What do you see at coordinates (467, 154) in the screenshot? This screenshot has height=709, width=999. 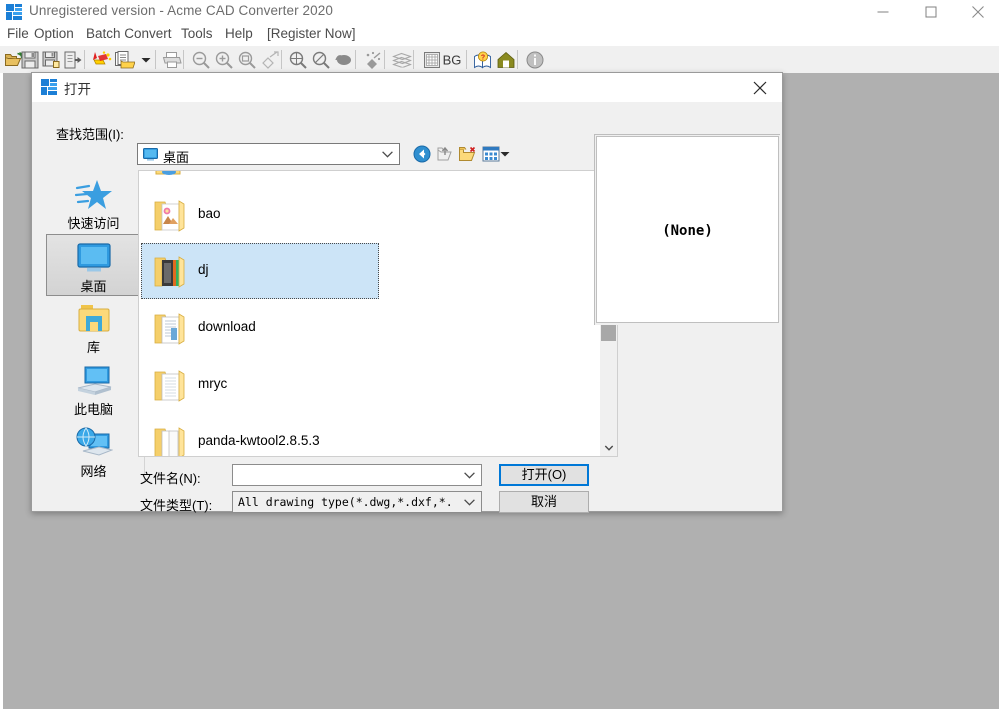 I see `new-folder-icon` at bounding box center [467, 154].